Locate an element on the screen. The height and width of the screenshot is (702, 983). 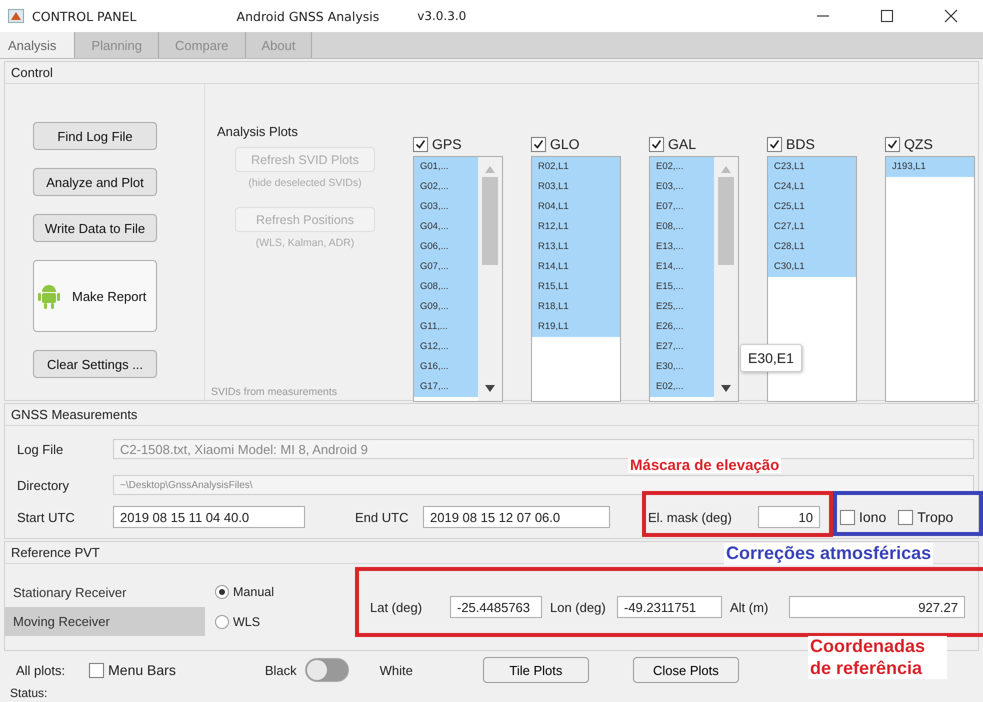
panel-title: Control is located at coordinates (491, 73).